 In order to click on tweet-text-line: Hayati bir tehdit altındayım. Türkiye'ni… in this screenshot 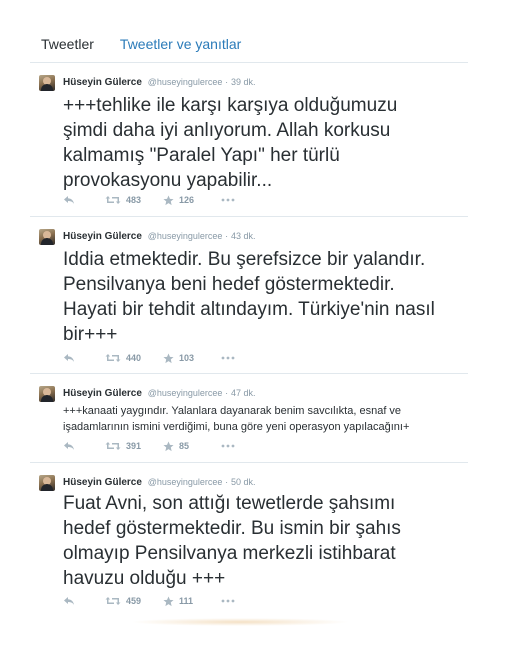, I will do `click(249, 309)`.